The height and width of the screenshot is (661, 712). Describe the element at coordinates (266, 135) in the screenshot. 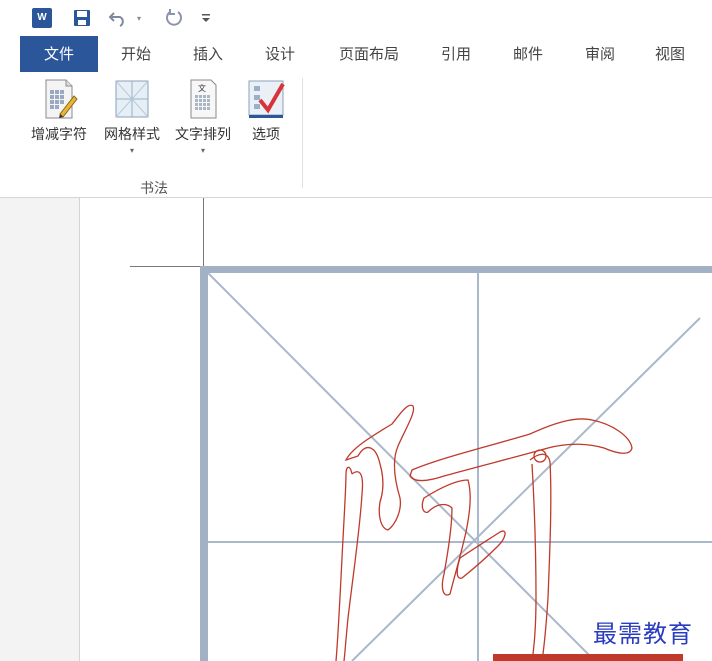

I see `options-label: 选项` at that location.